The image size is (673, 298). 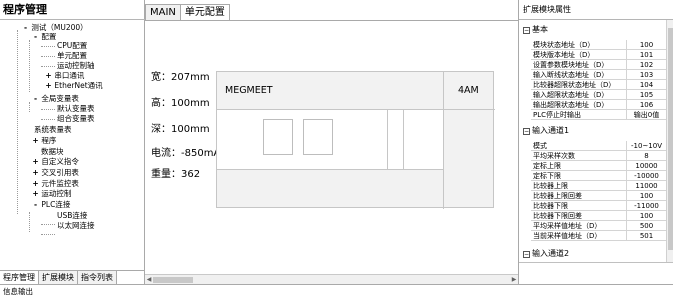 What do you see at coordinates (468, 90) in the screenshot?
I see `module-model: 4AM` at bounding box center [468, 90].